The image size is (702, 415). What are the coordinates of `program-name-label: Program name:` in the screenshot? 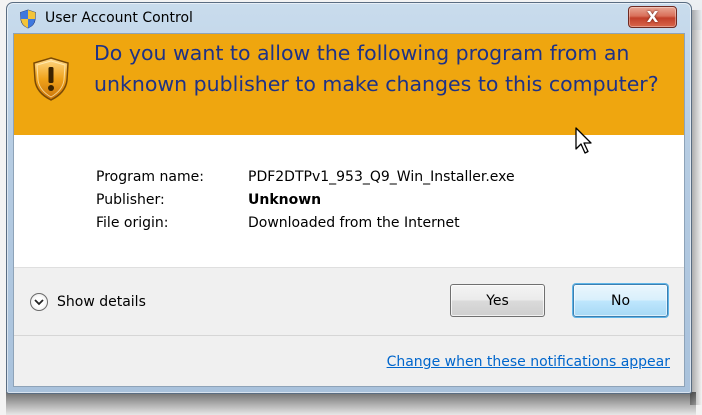 It's located at (150, 177).